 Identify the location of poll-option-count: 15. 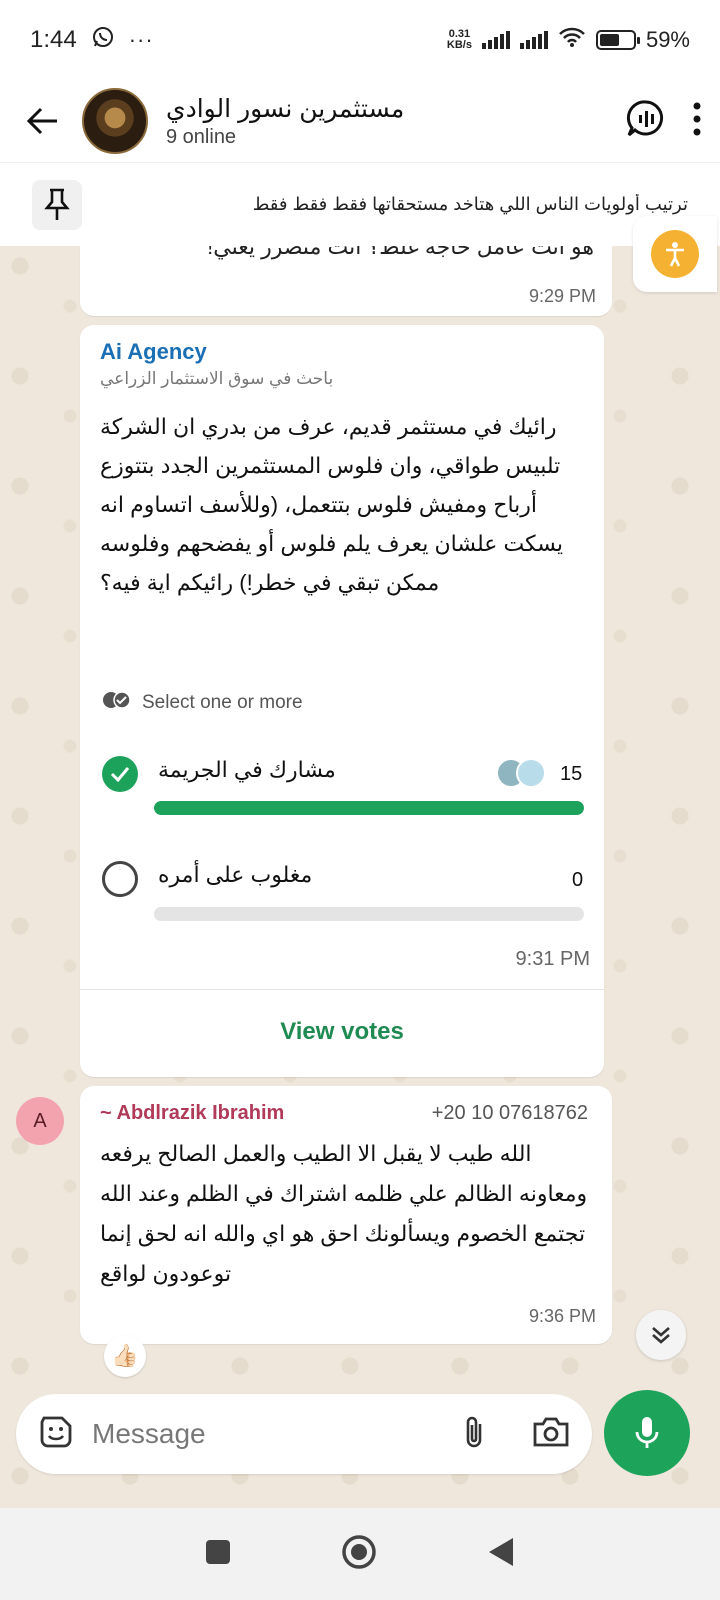
(571, 774).